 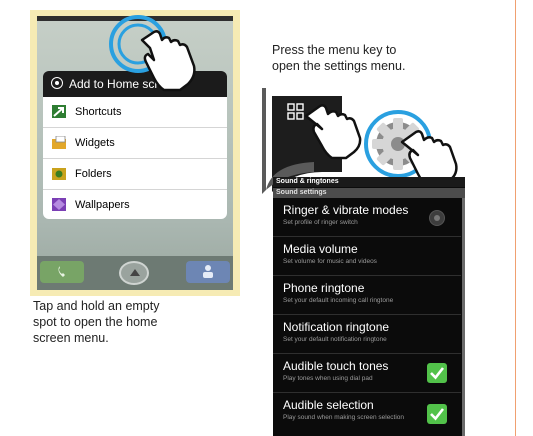 I want to click on pointing-hand-icon, so click(x=168, y=61).